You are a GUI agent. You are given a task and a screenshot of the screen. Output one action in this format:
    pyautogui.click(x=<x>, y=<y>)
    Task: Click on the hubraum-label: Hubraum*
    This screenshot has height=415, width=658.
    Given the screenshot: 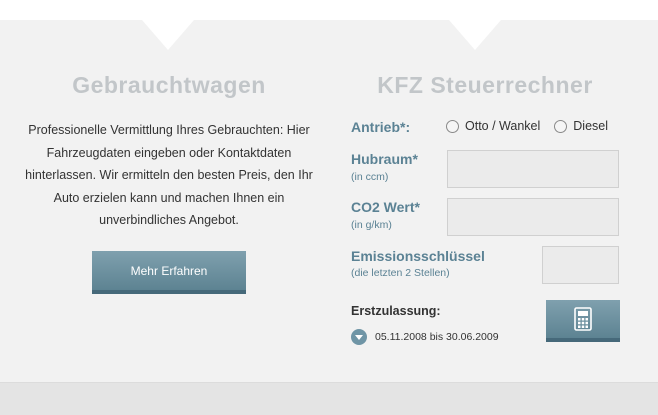 What is the action you would take?
    pyautogui.click(x=384, y=159)
    